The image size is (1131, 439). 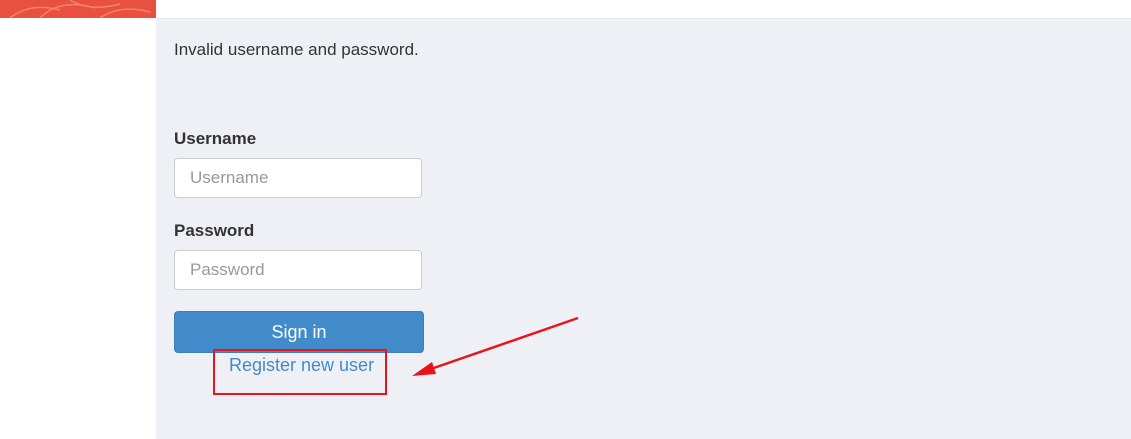 What do you see at coordinates (299, 332) in the screenshot?
I see `sign-in-button: Sign in` at bounding box center [299, 332].